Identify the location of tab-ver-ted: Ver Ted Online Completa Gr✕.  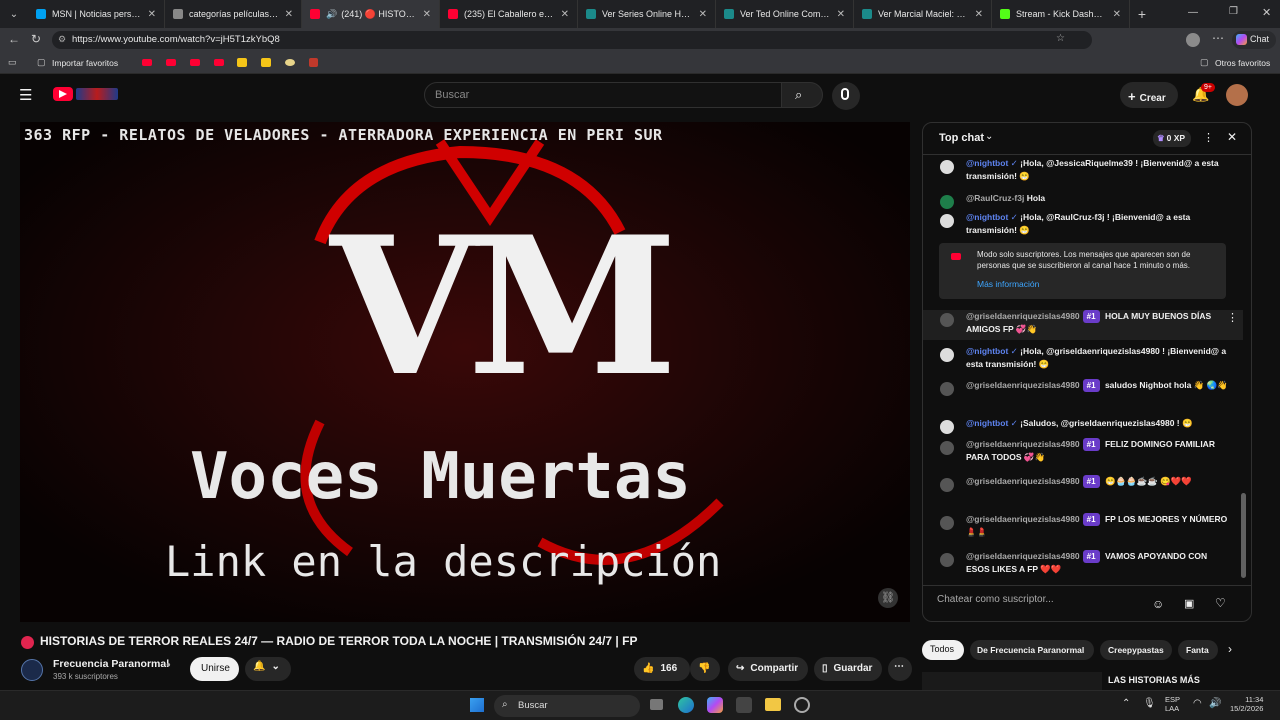
(785, 14).